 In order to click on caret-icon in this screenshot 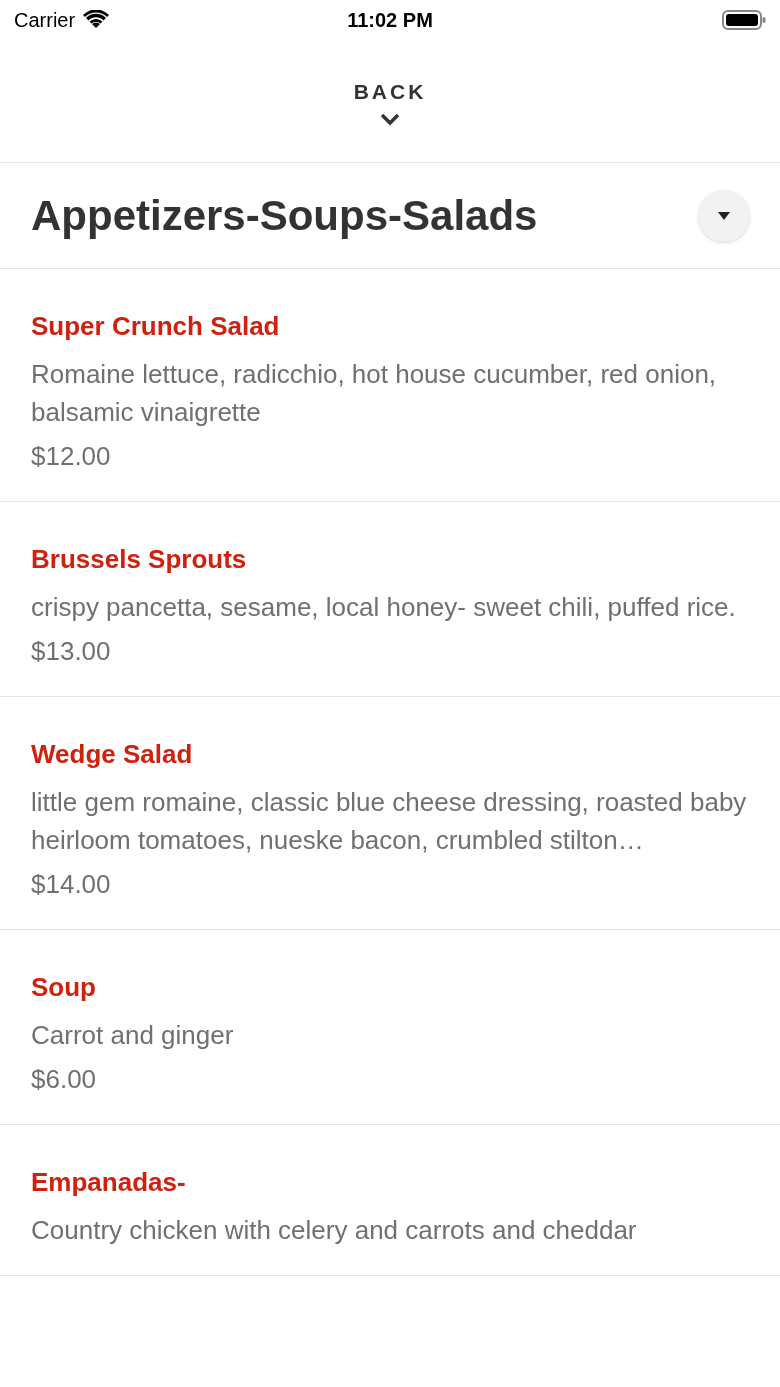, I will do `click(724, 215)`.